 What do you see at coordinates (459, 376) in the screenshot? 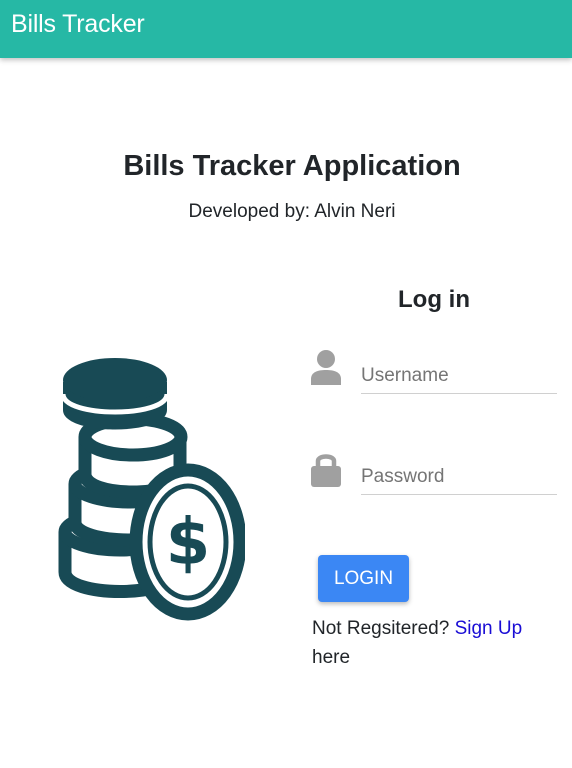
I see `username-input` at bounding box center [459, 376].